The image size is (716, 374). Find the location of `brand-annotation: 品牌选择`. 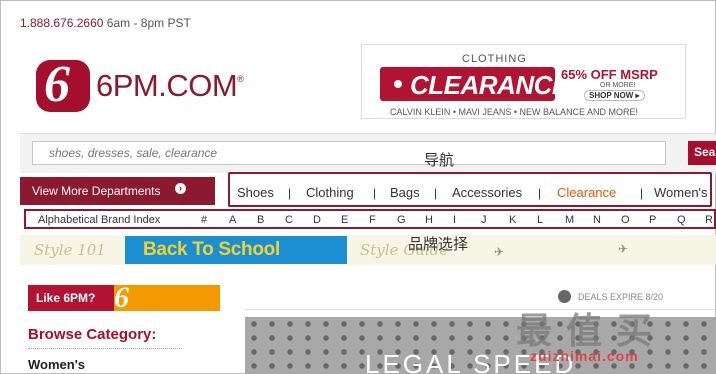

brand-annotation: 品牌选择 is located at coordinates (438, 244).